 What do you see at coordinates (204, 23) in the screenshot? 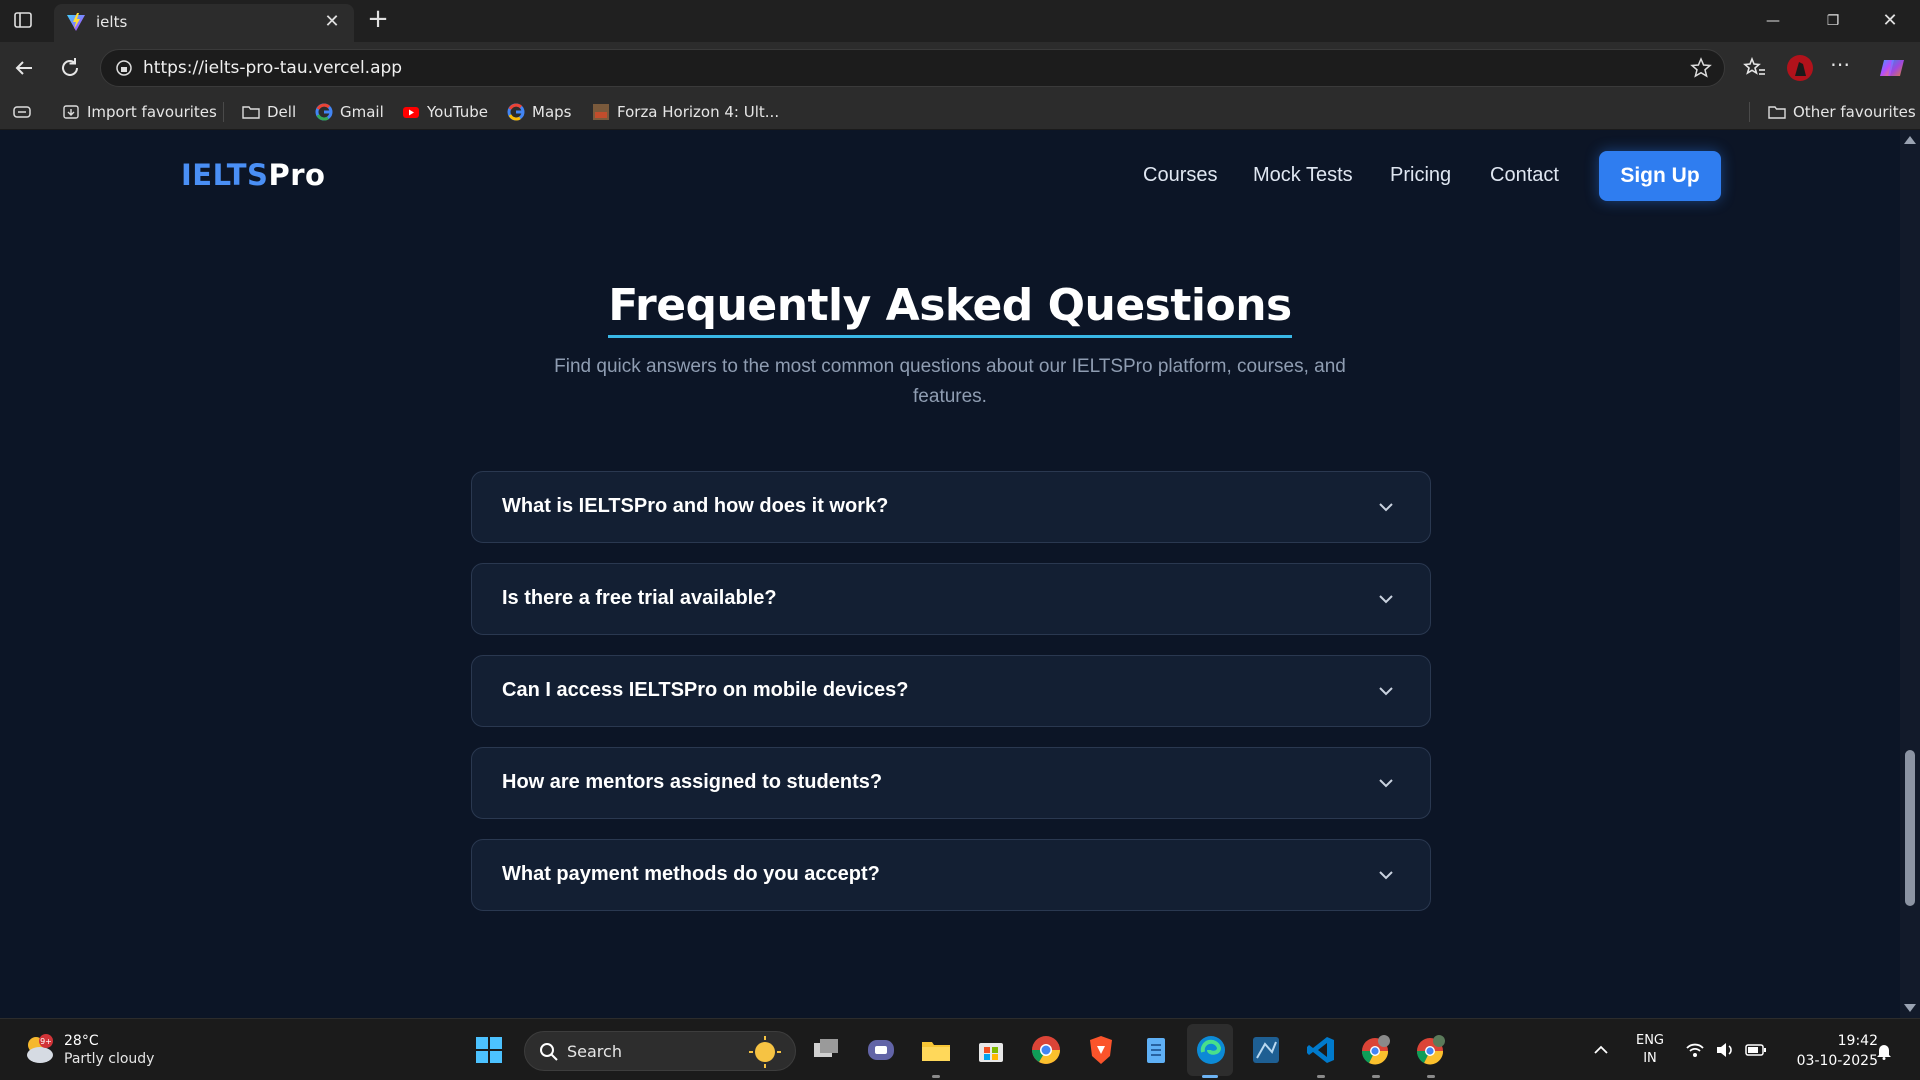
I see `browser-tab: ielts ✕` at bounding box center [204, 23].